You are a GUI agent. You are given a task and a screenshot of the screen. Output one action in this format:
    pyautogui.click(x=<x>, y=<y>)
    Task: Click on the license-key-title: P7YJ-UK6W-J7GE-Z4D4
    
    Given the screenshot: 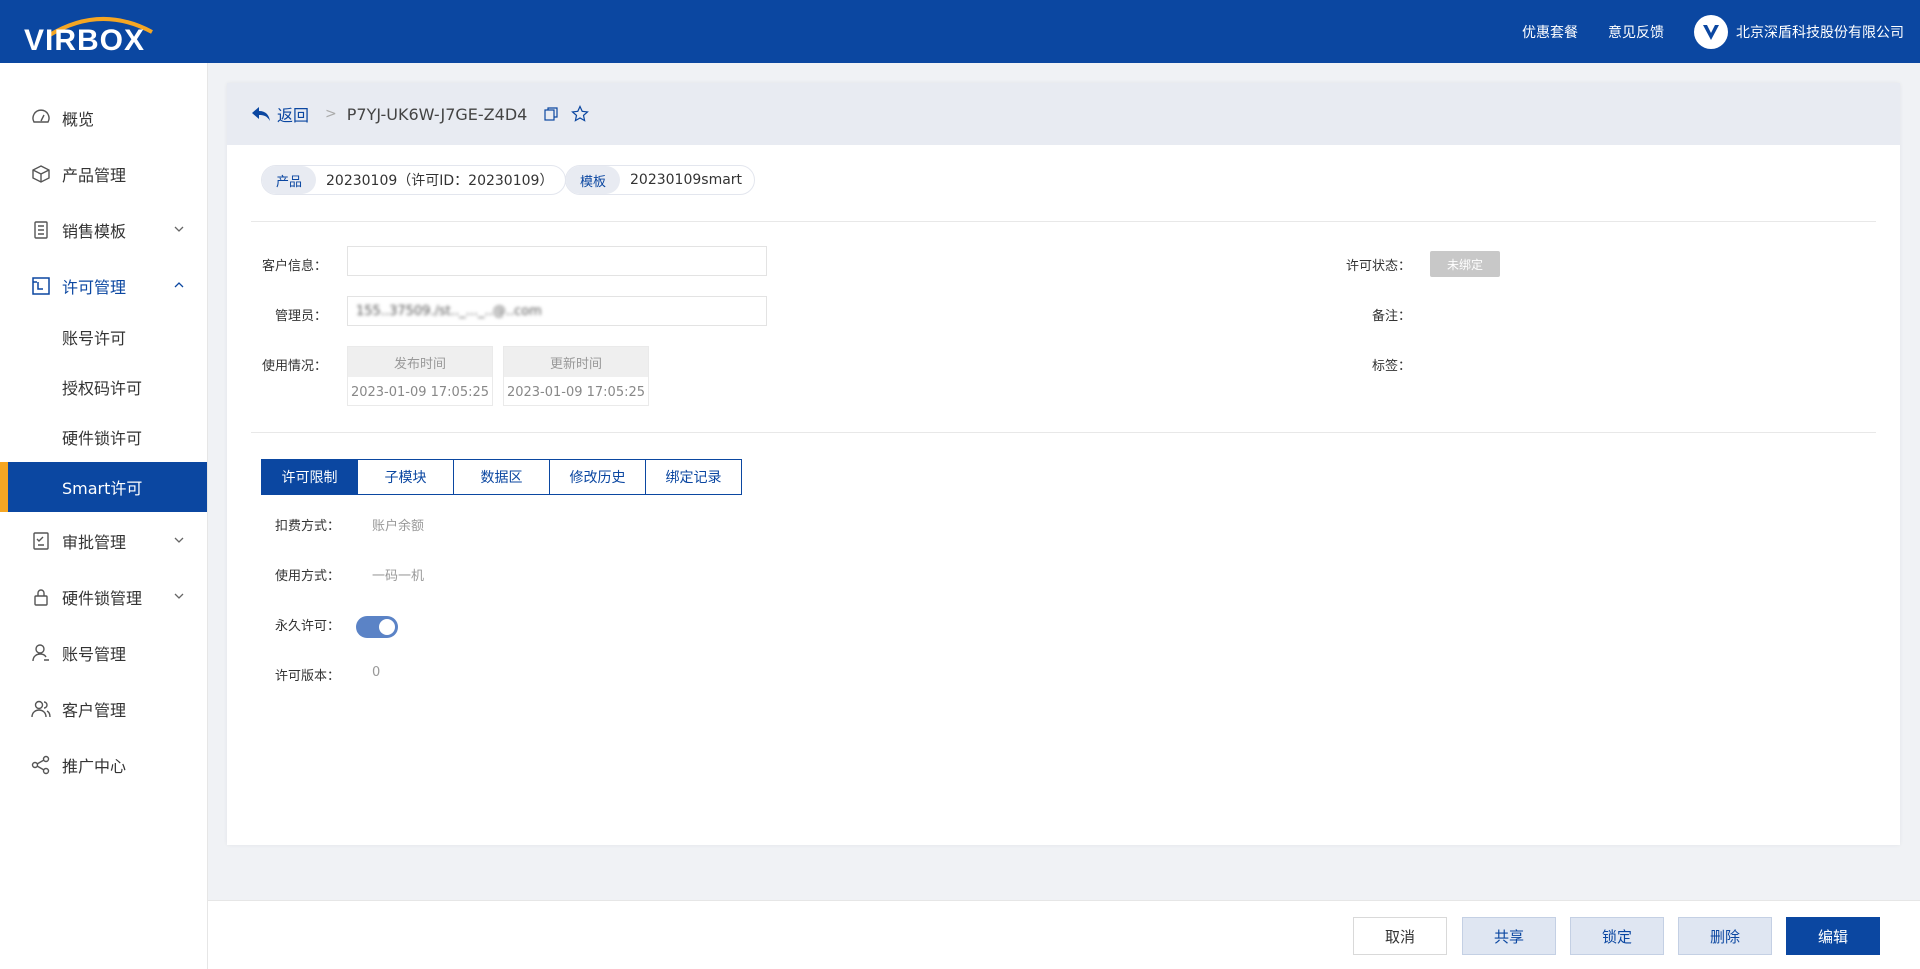 What is the action you would take?
    pyautogui.click(x=437, y=114)
    